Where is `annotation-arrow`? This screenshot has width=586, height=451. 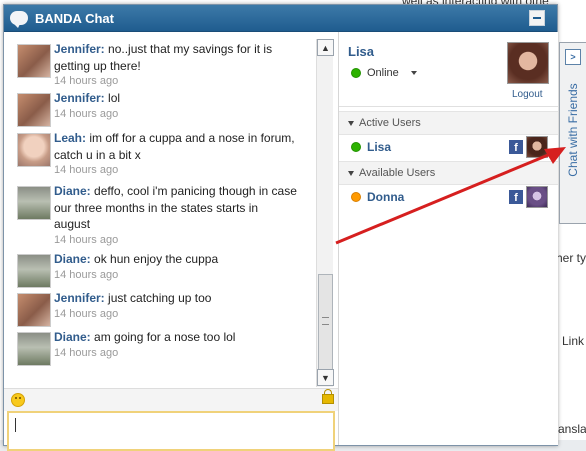 annotation-arrow is located at coordinates (450, 196).